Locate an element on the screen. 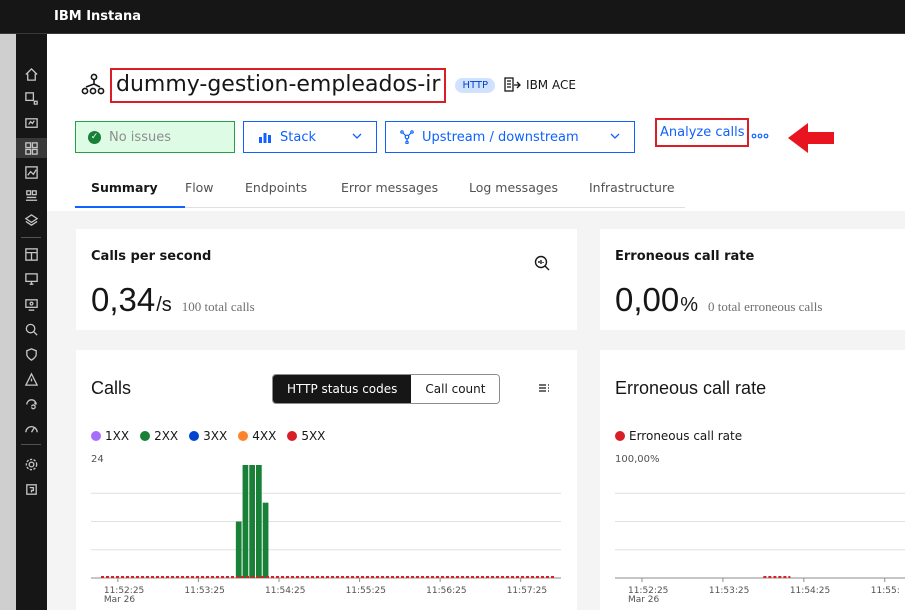  service-name: dummy-gestion-empleados-ir is located at coordinates (278, 85).